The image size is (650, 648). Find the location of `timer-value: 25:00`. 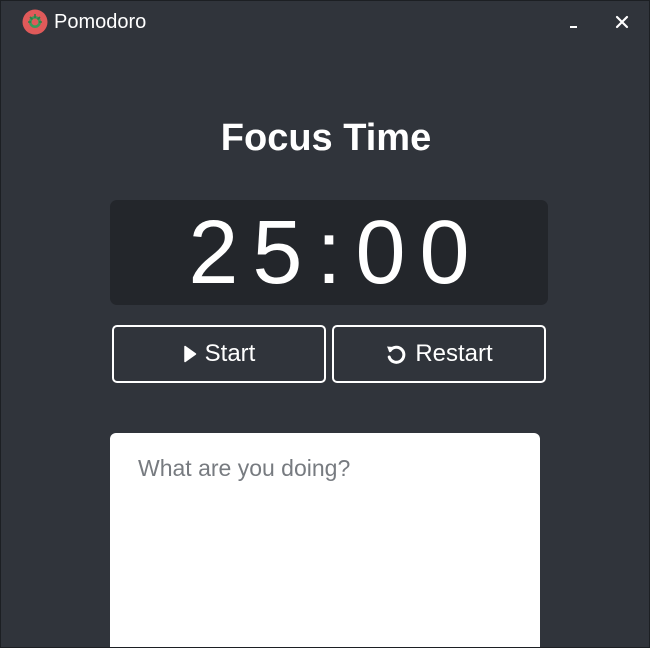

timer-value: 25:00 is located at coordinates (336, 252).